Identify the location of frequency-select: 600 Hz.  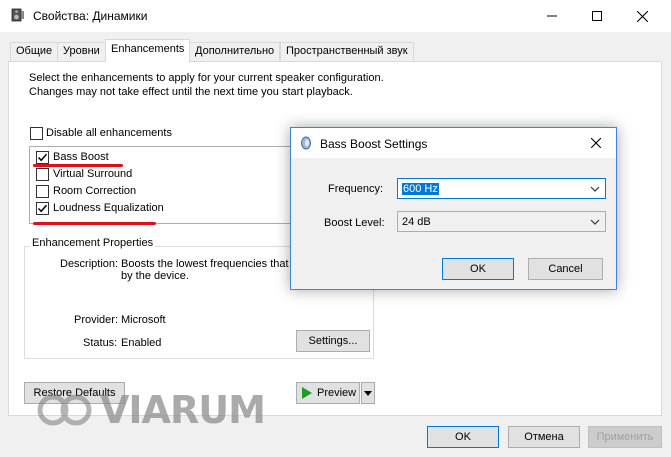
(501, 188).